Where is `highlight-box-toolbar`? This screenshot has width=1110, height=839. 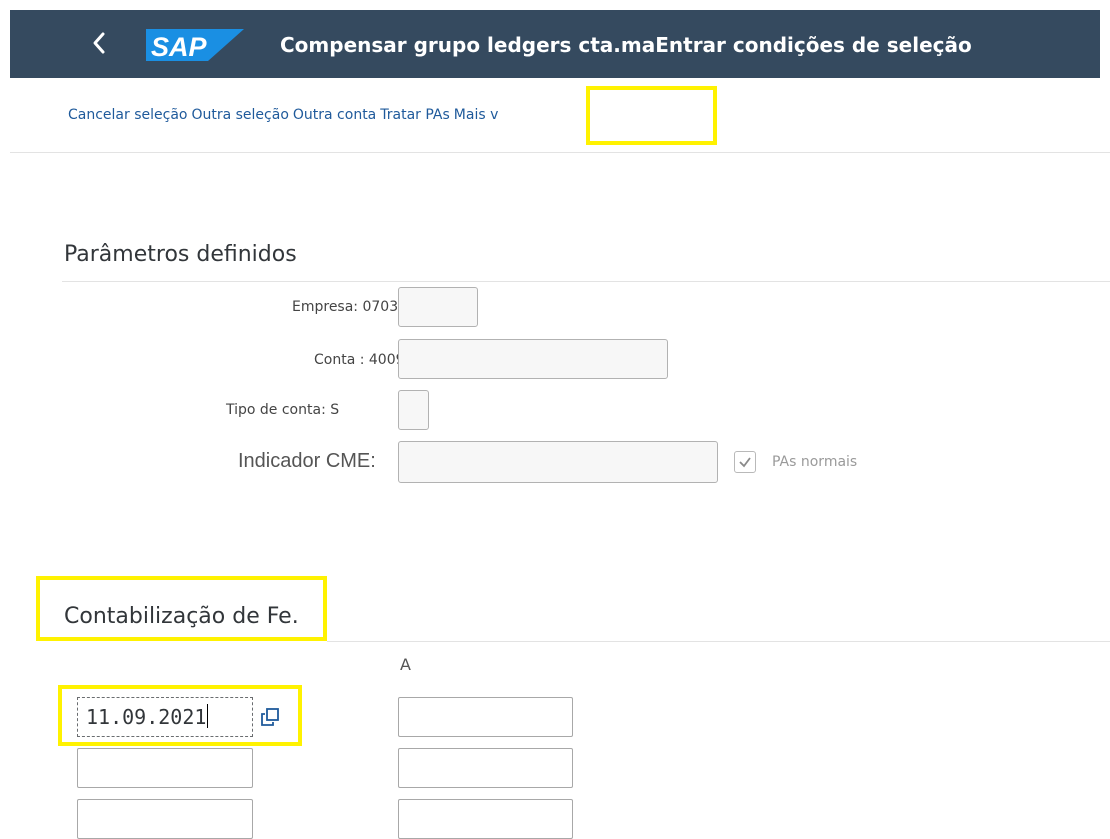
highlight-box-toolbar is located at coordinates (651, 115).